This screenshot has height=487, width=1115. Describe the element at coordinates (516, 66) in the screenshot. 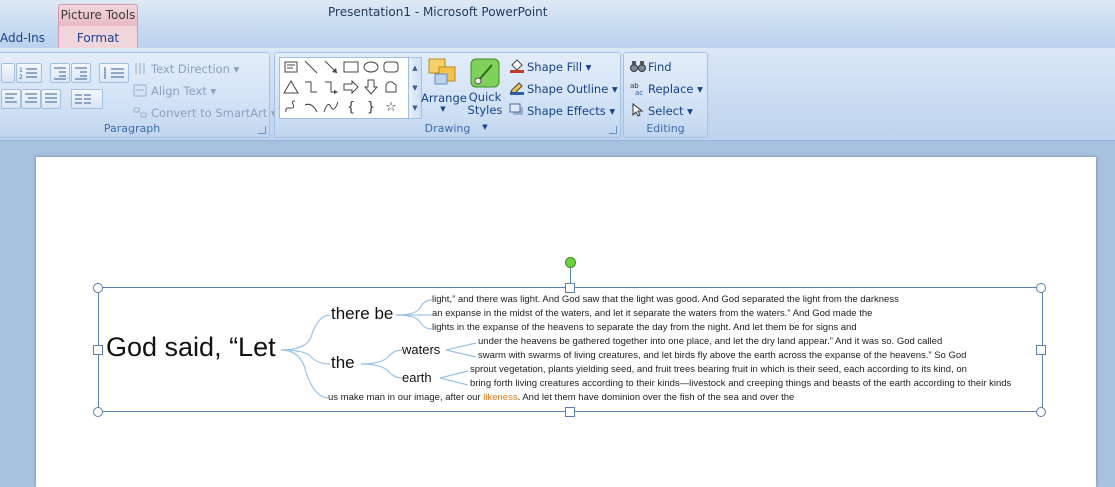

I see `paint-bucket-icon` at that location.